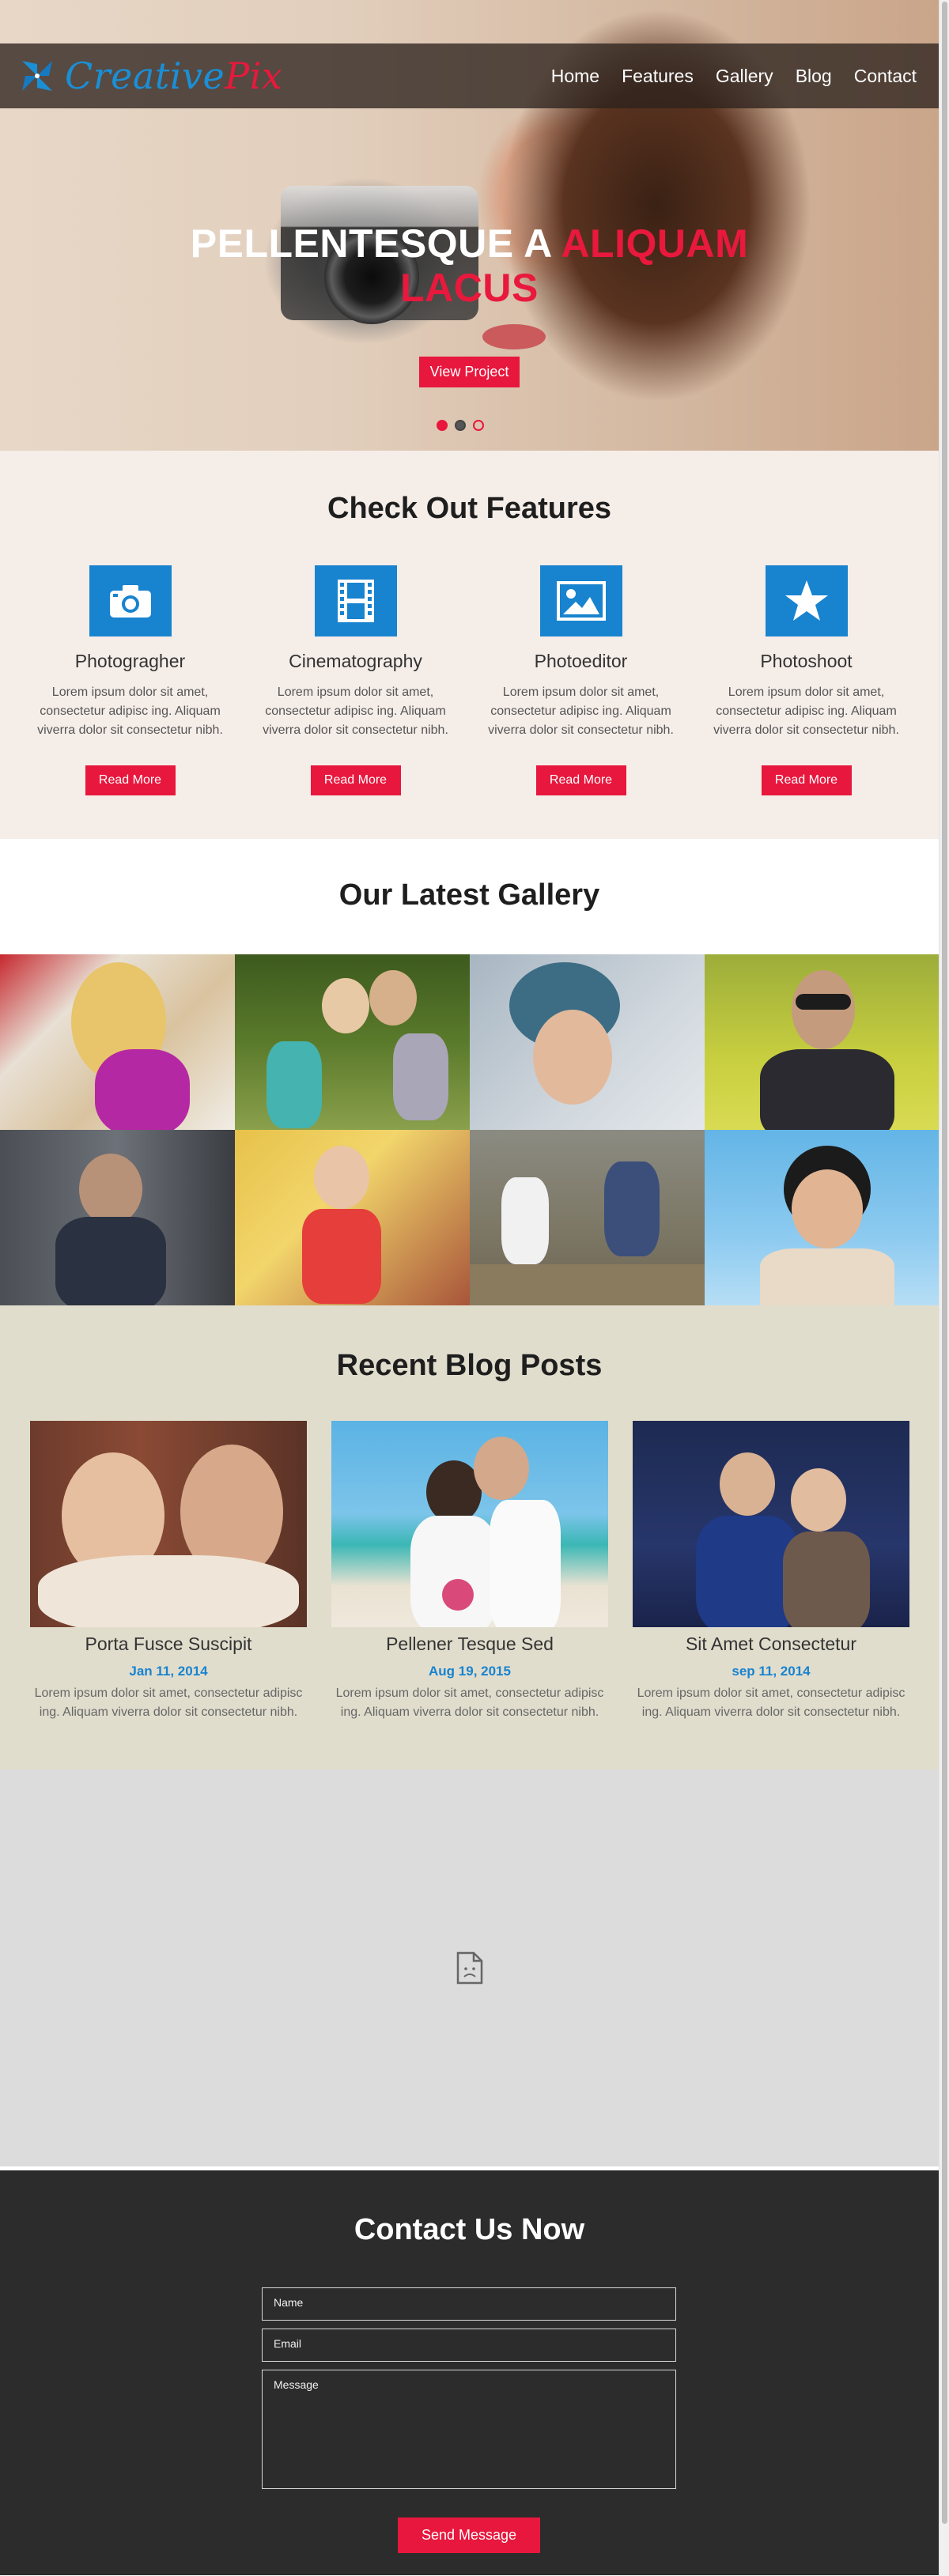 This screenshot has width=949, height=2576. Describe the element at coordinates (470, 1365) in the screenshot. I see `blog-title: Recent Blog Posts` at that location.